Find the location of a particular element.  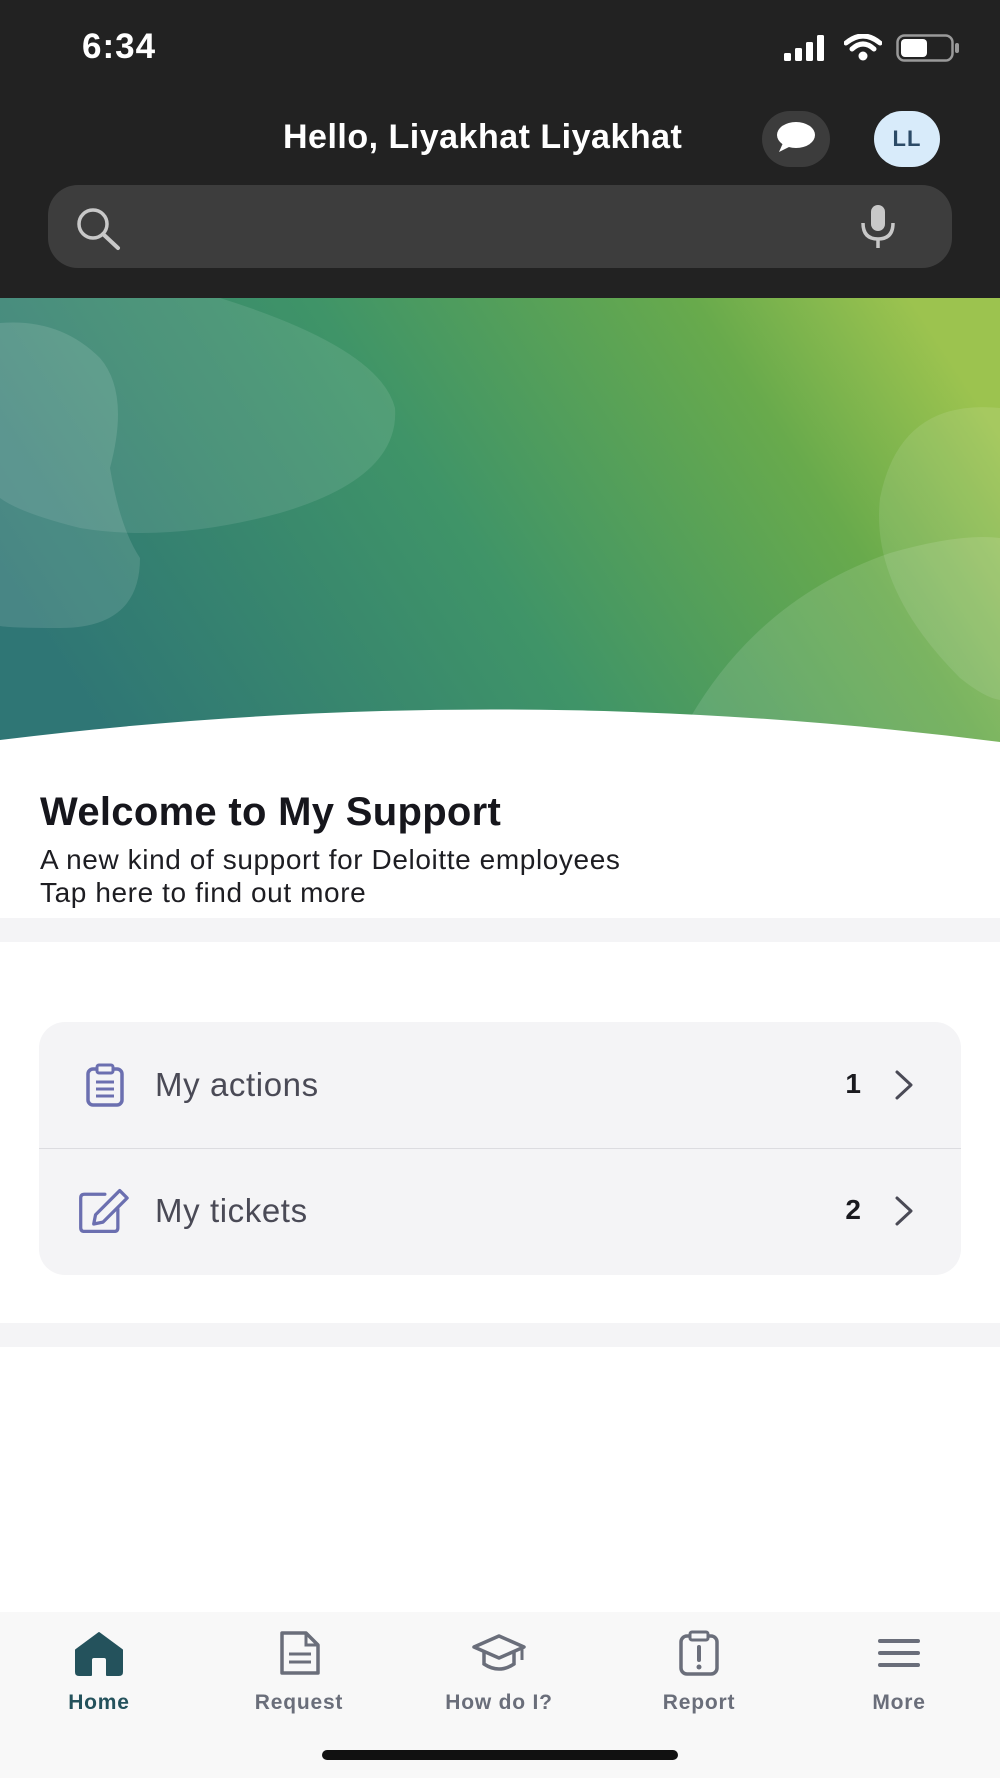

nav-request: Request is located at coordinates (299, 1680).